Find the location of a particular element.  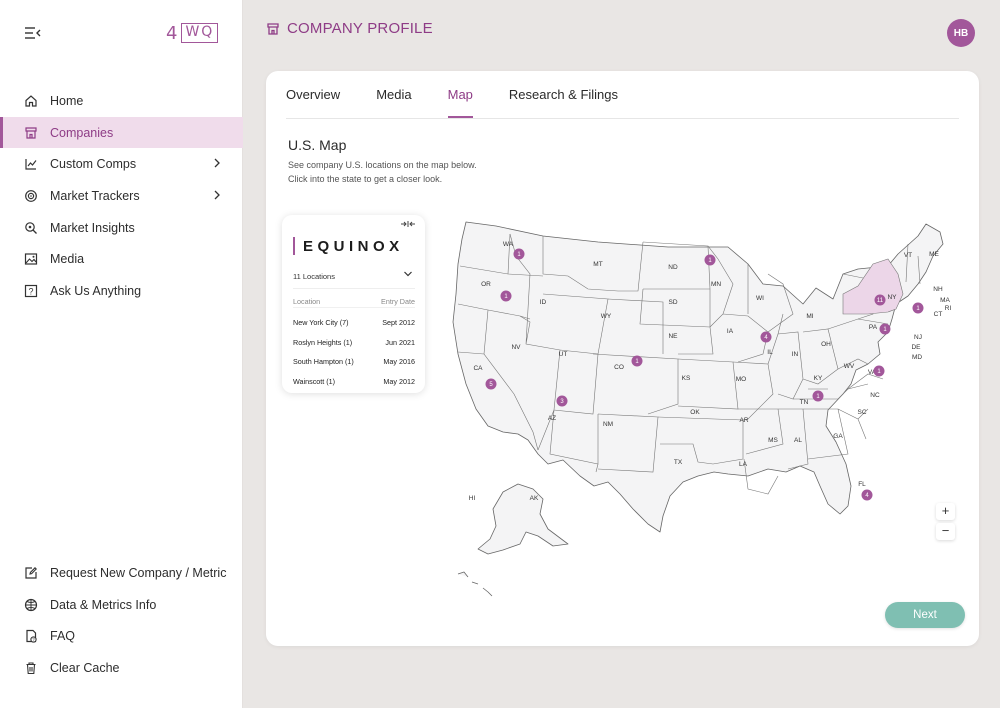

marker-count: 11 is located at coordinates (880, 301).